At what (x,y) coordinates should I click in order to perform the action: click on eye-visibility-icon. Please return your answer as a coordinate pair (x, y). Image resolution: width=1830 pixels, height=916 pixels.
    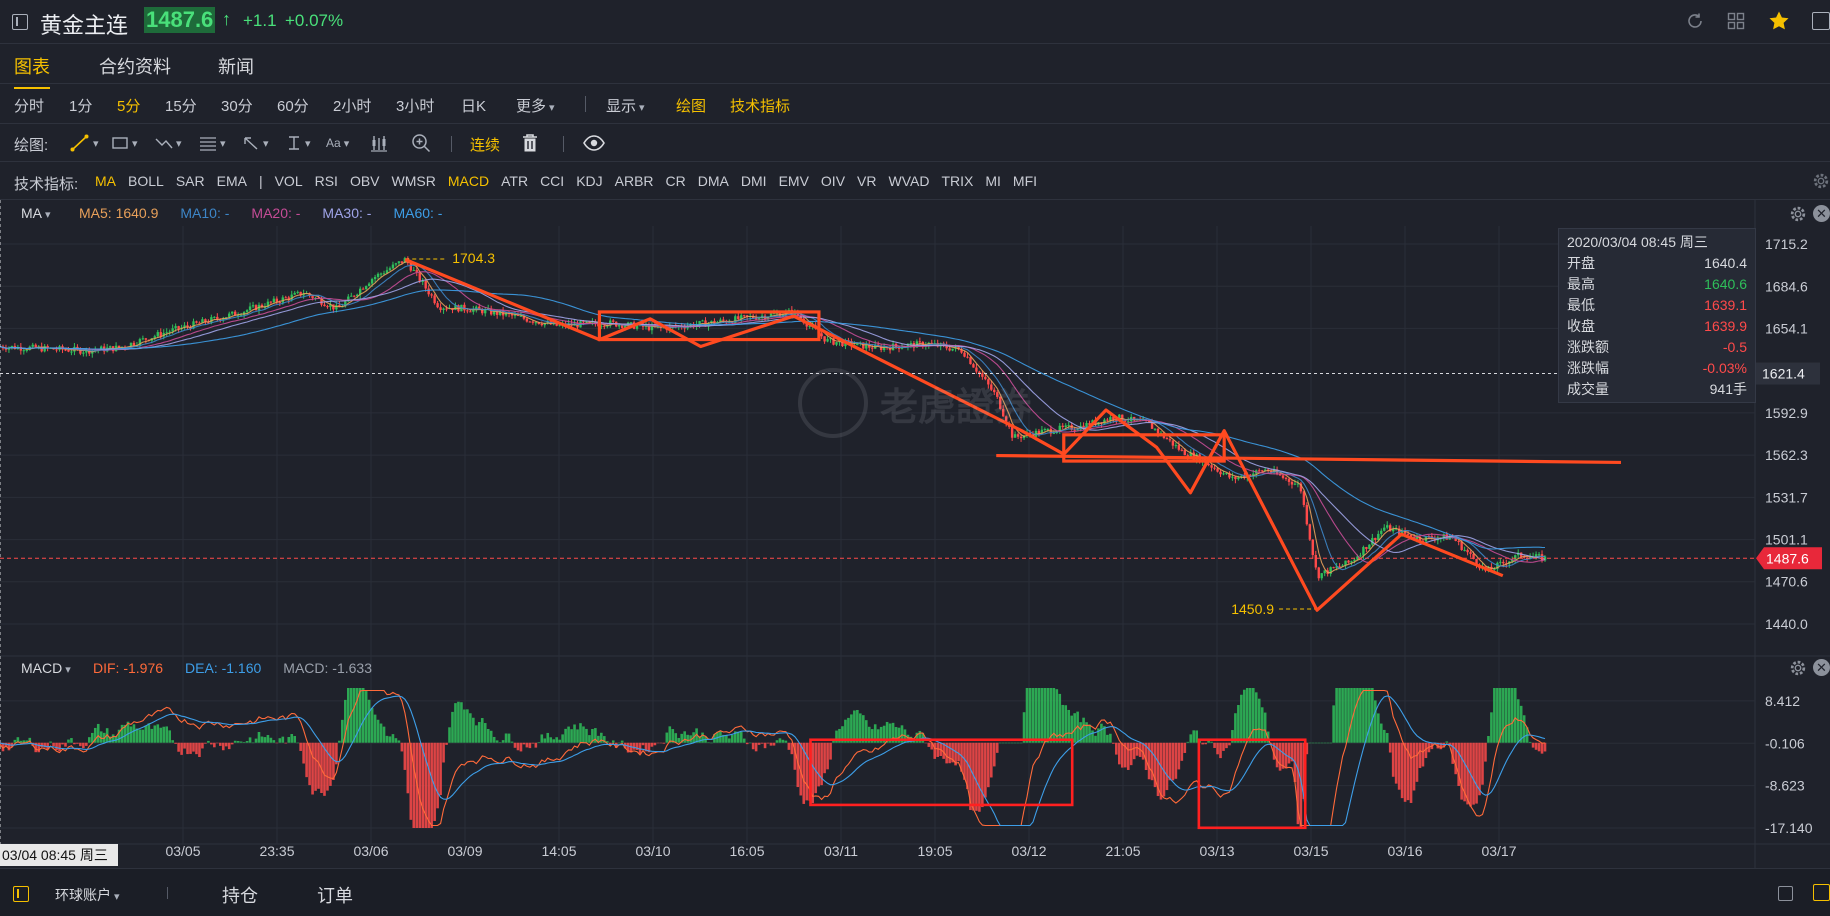
    Looking at the image, I should click on (594, 143).